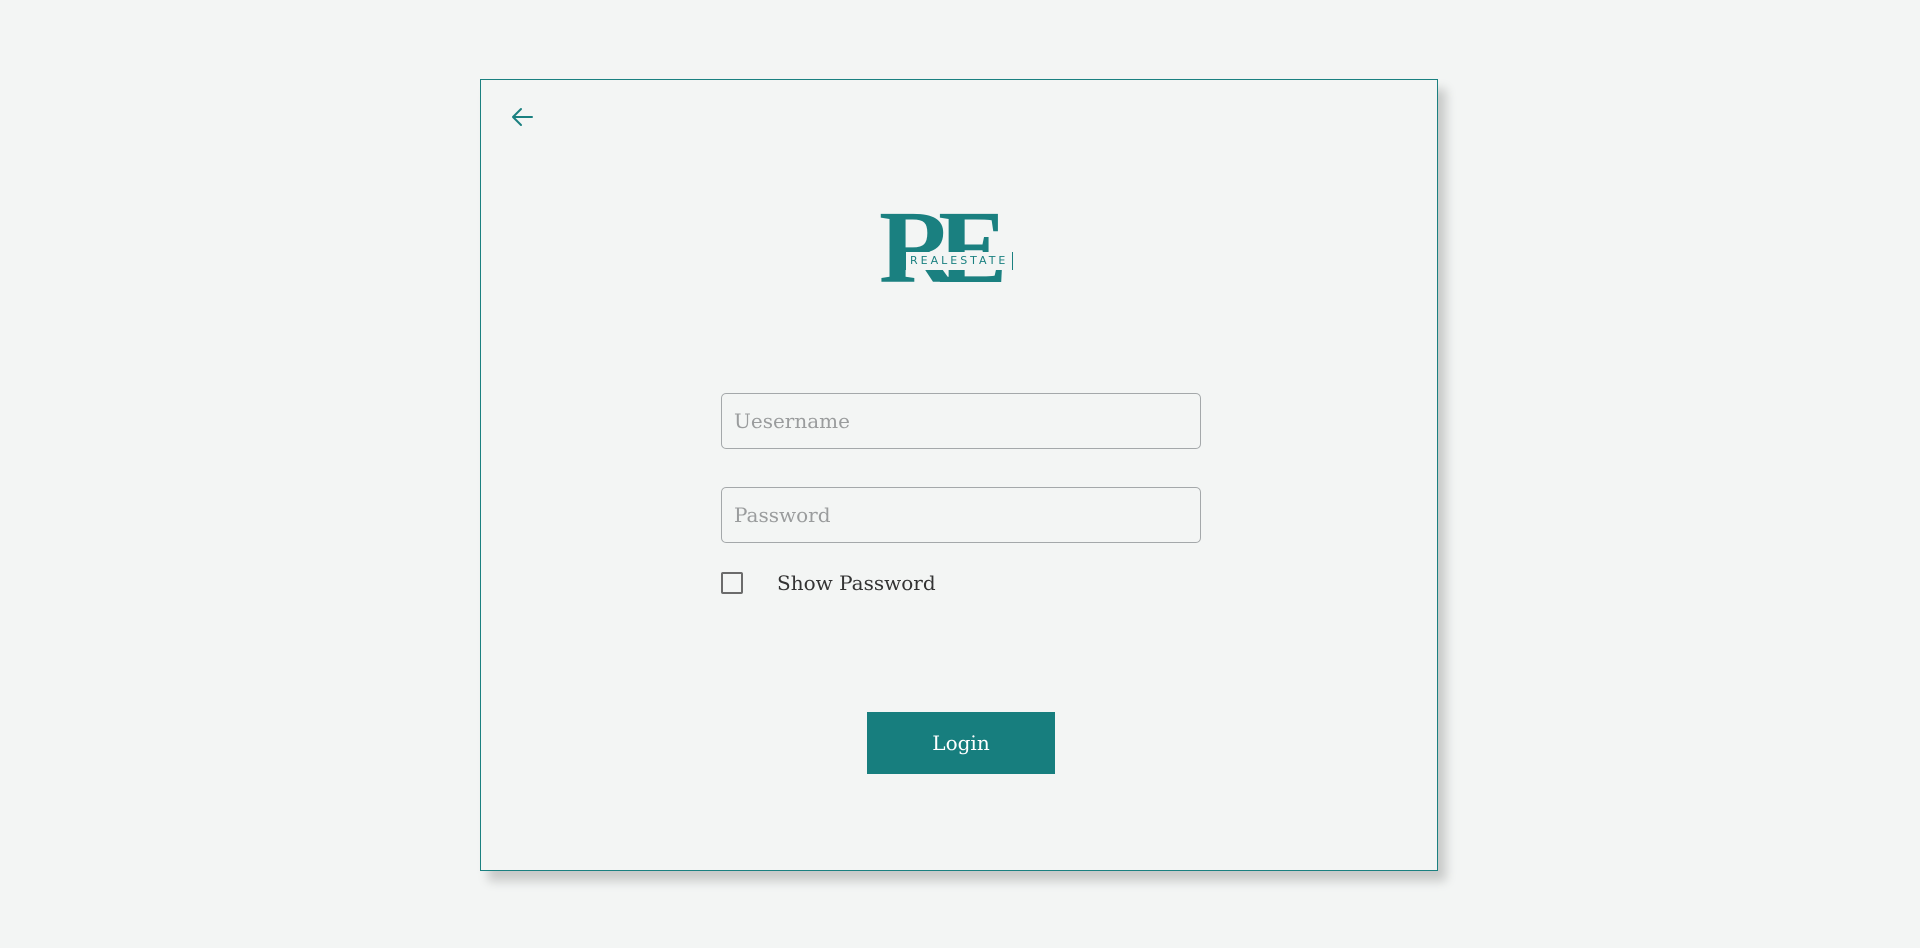  I want to click on back-button, so click(522, 119).